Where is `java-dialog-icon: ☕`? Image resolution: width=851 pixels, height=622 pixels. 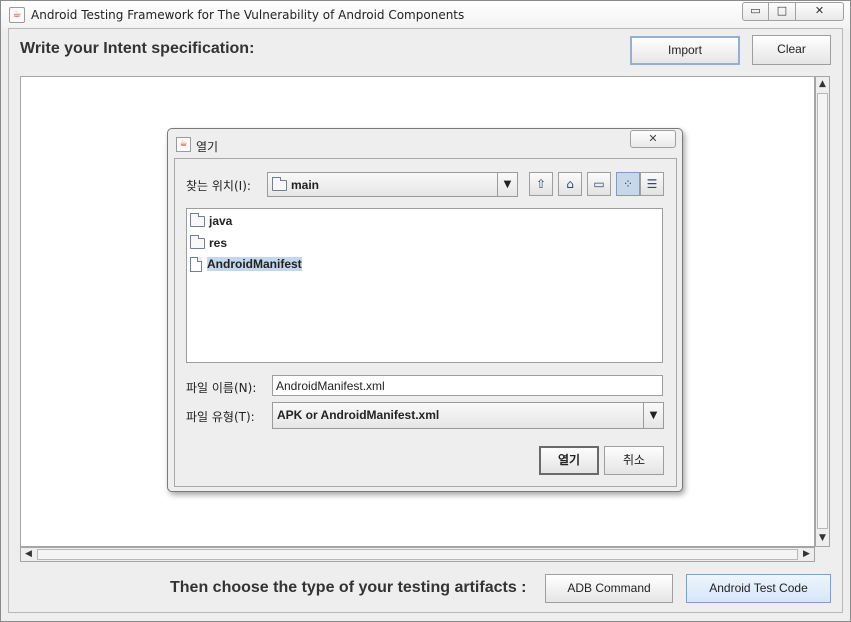 java-dialog-icon: ☕ is located at coordinates (183, 144).